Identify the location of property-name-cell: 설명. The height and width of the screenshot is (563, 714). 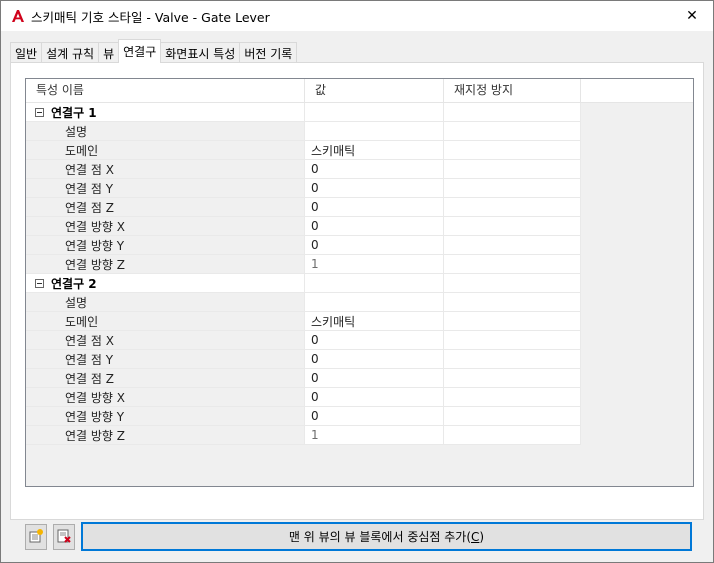
(165, 131).